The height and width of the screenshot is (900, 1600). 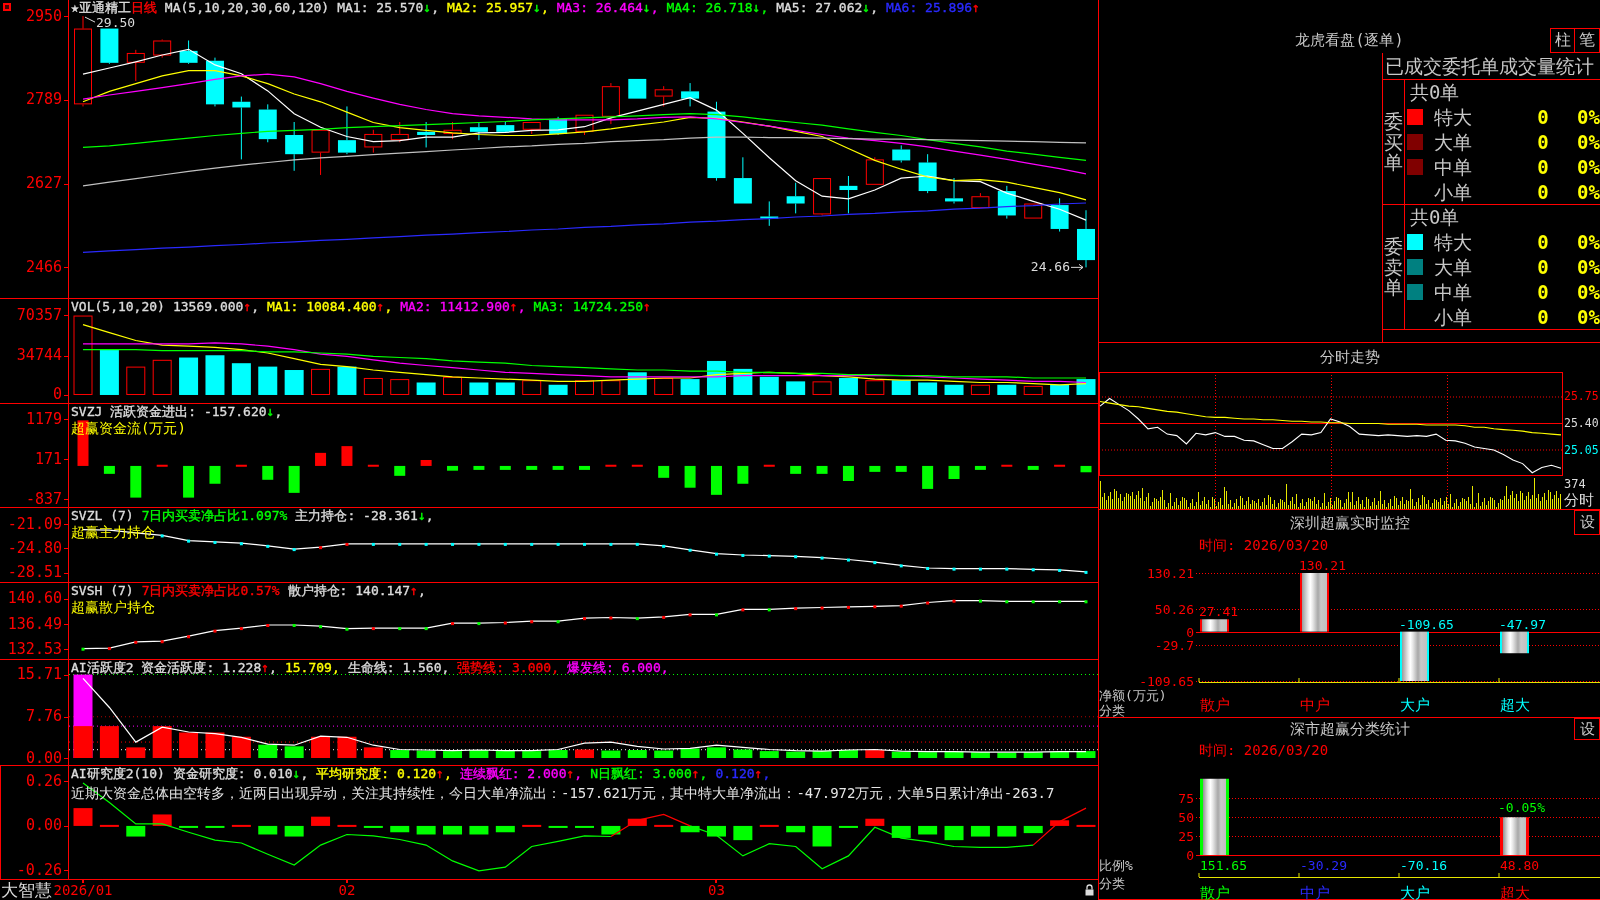 I want to click on order-total: 共0单, so click(x=1435, y=217).